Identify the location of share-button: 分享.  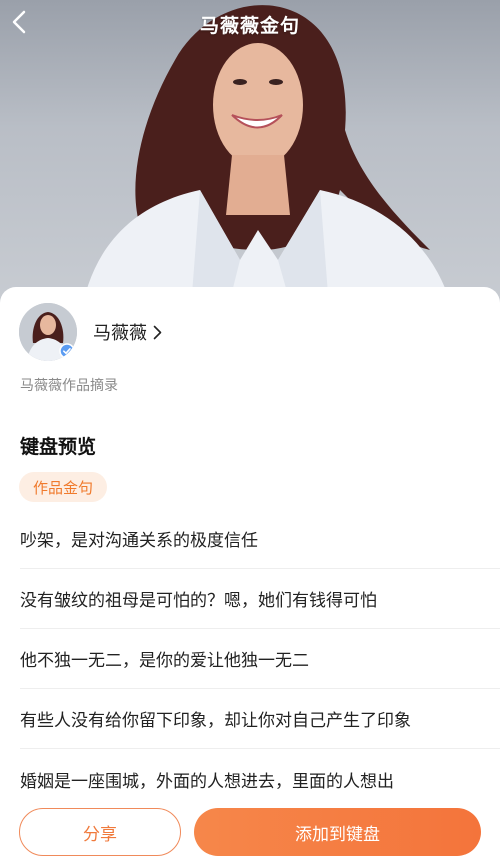
(100, 832).